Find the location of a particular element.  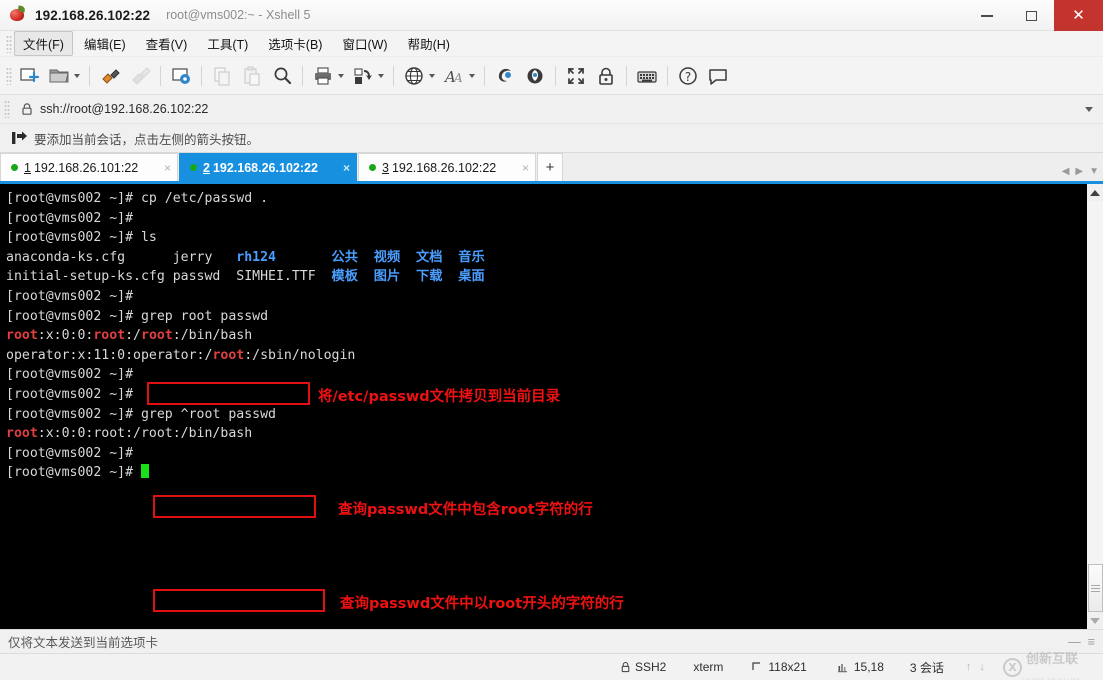

minimize-button is located at coordinates (986, 15).